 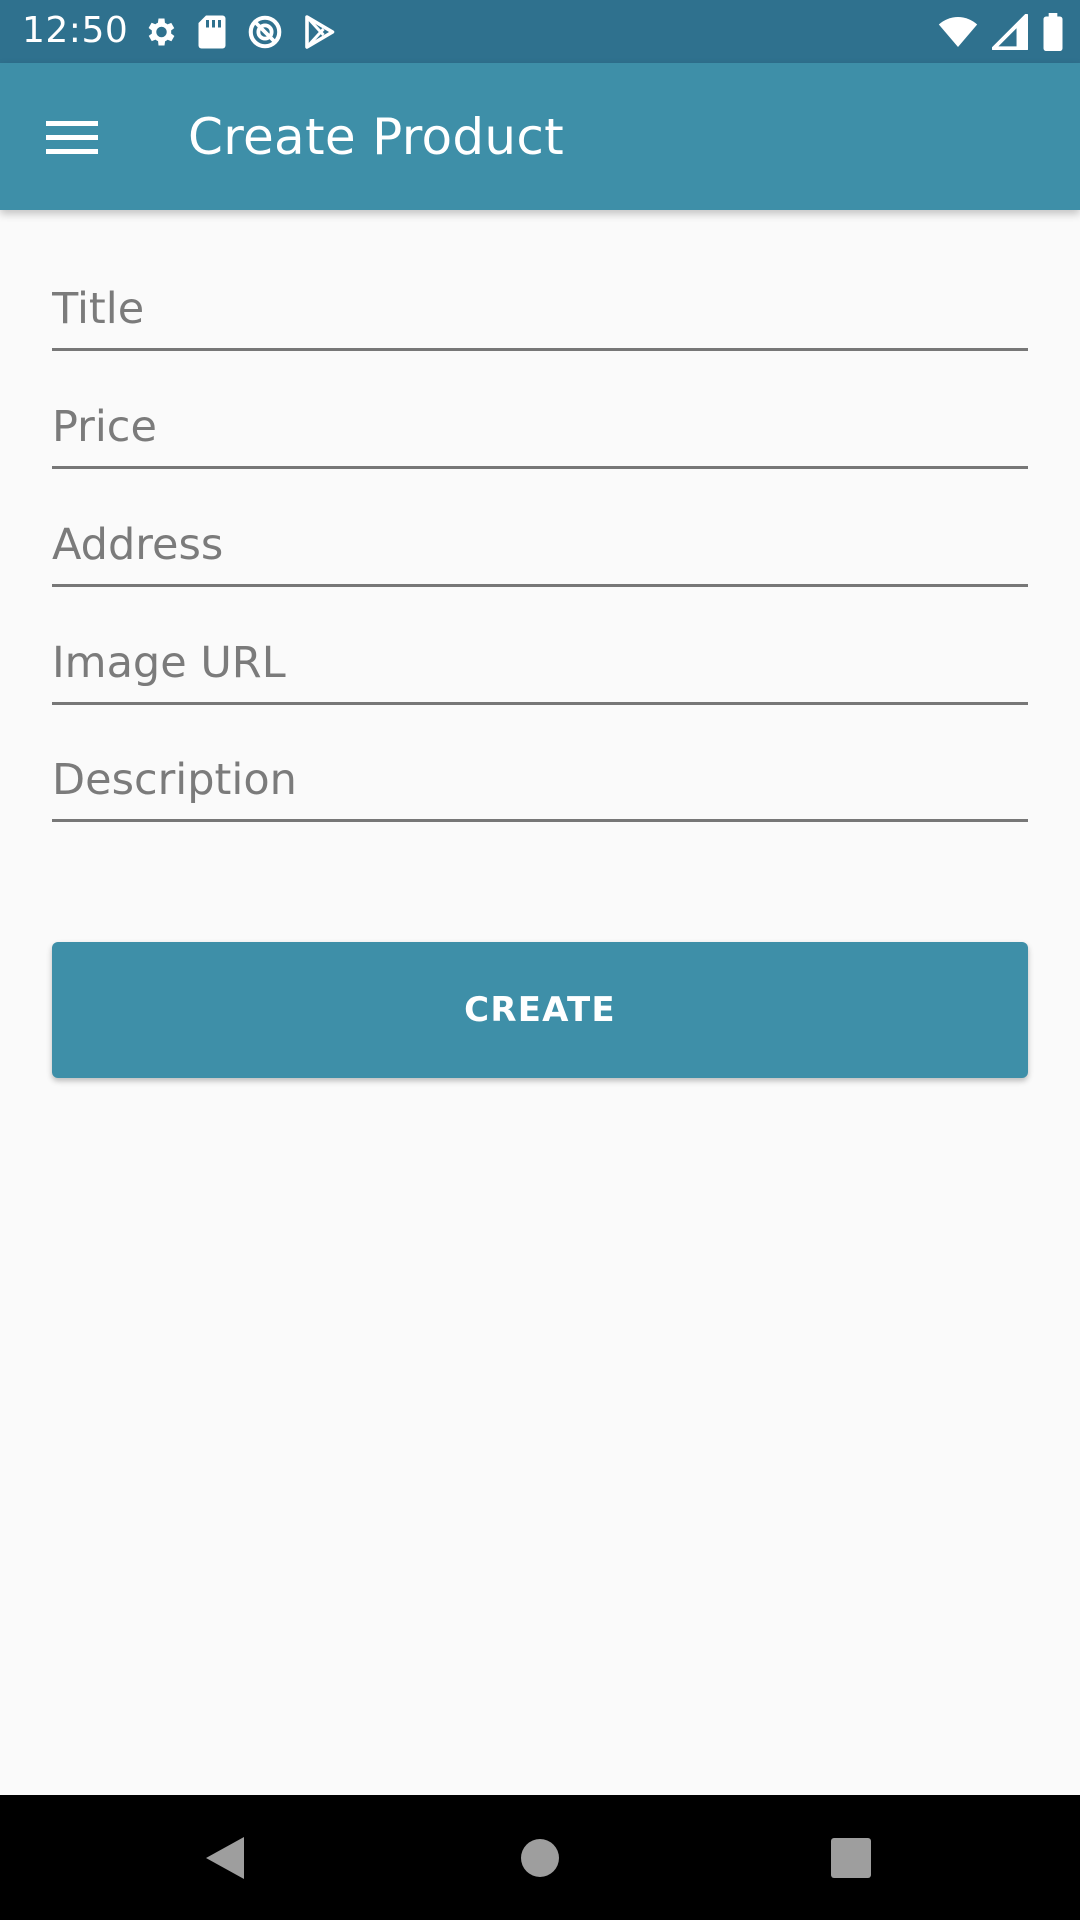 What do you see at coordinates (540, 585) in the screenshot?
I see `address-input-underline` at bounding box center [540, 585].